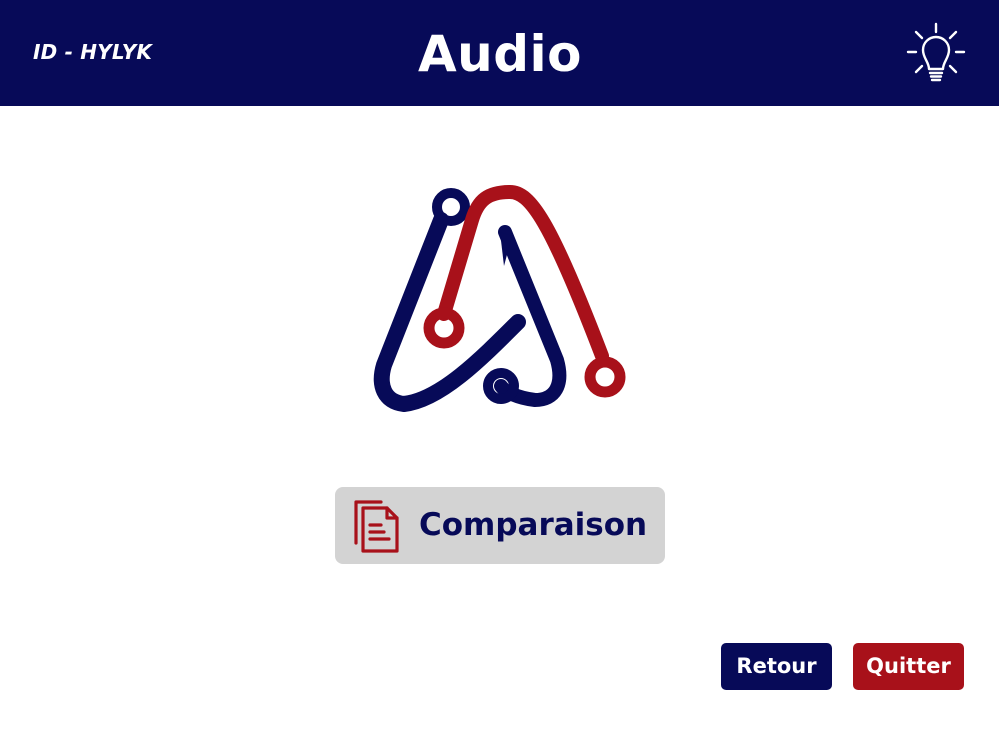  I want to click on header-bar: ID - HYLYK Audio, so click(499, 53).